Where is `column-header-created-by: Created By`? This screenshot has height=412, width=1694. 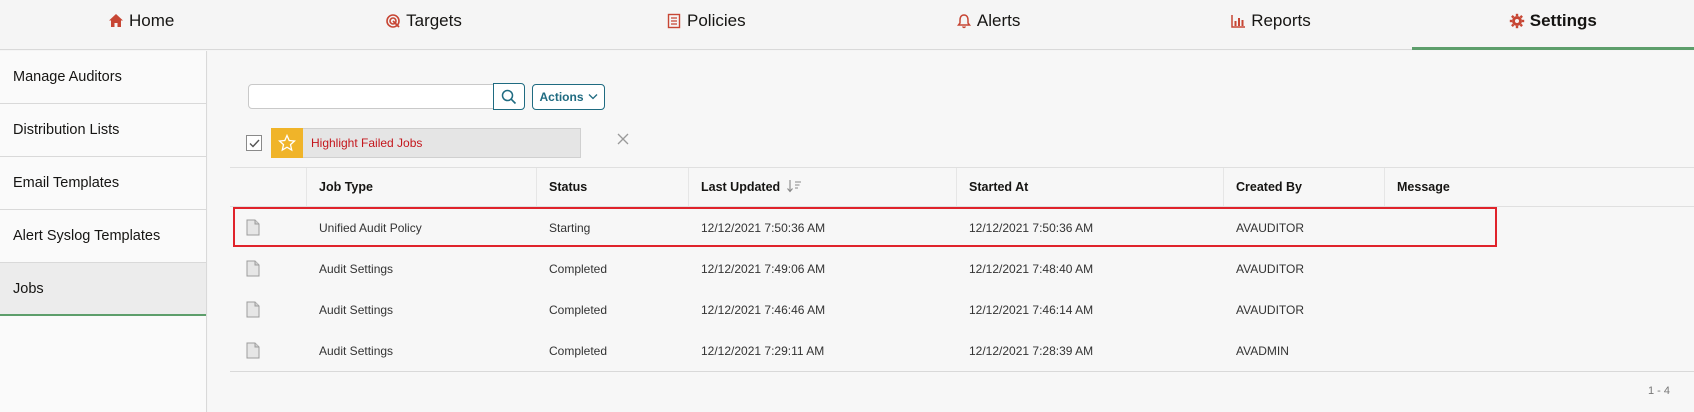
column-header-created-by: Created By is located at coordinates (1303, 187).